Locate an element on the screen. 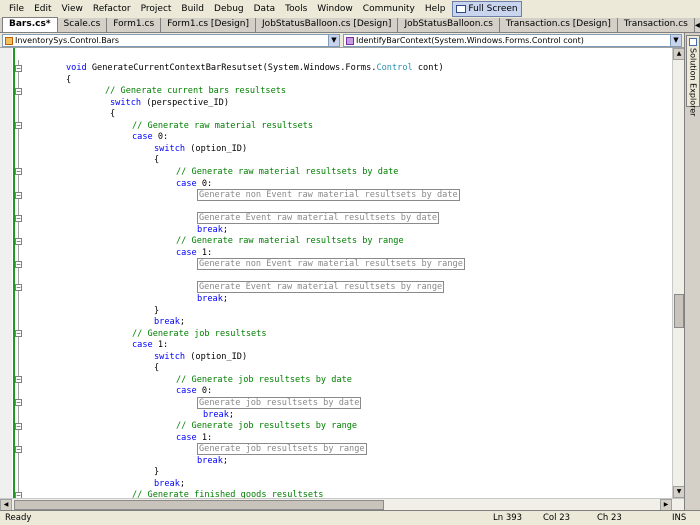  vertical-scroll-thumb is located at coordinates (679, 311).